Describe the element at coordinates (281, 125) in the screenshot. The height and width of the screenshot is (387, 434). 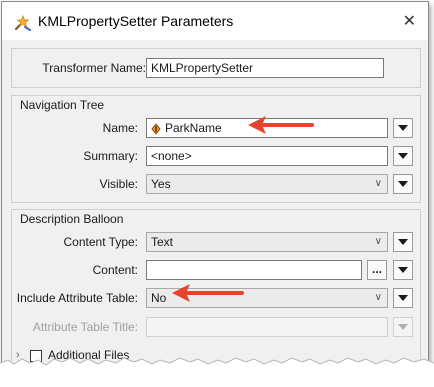
I see `annotation-arrow-name` at that location.